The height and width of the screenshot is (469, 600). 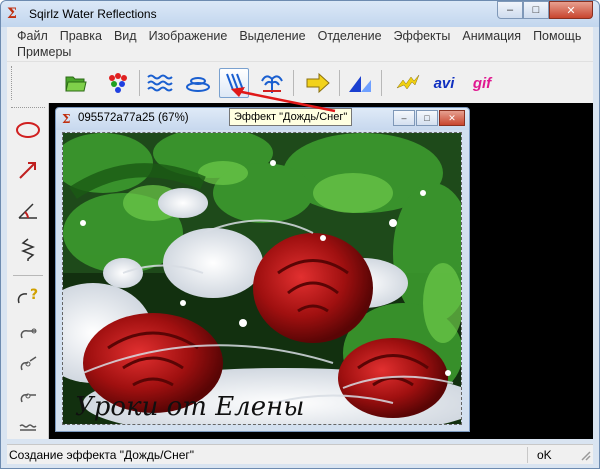 What do you see at coordinates (12, 14) in the screenshot?
I see `app-icon: Ʃ` at bounding box center [12, 14].